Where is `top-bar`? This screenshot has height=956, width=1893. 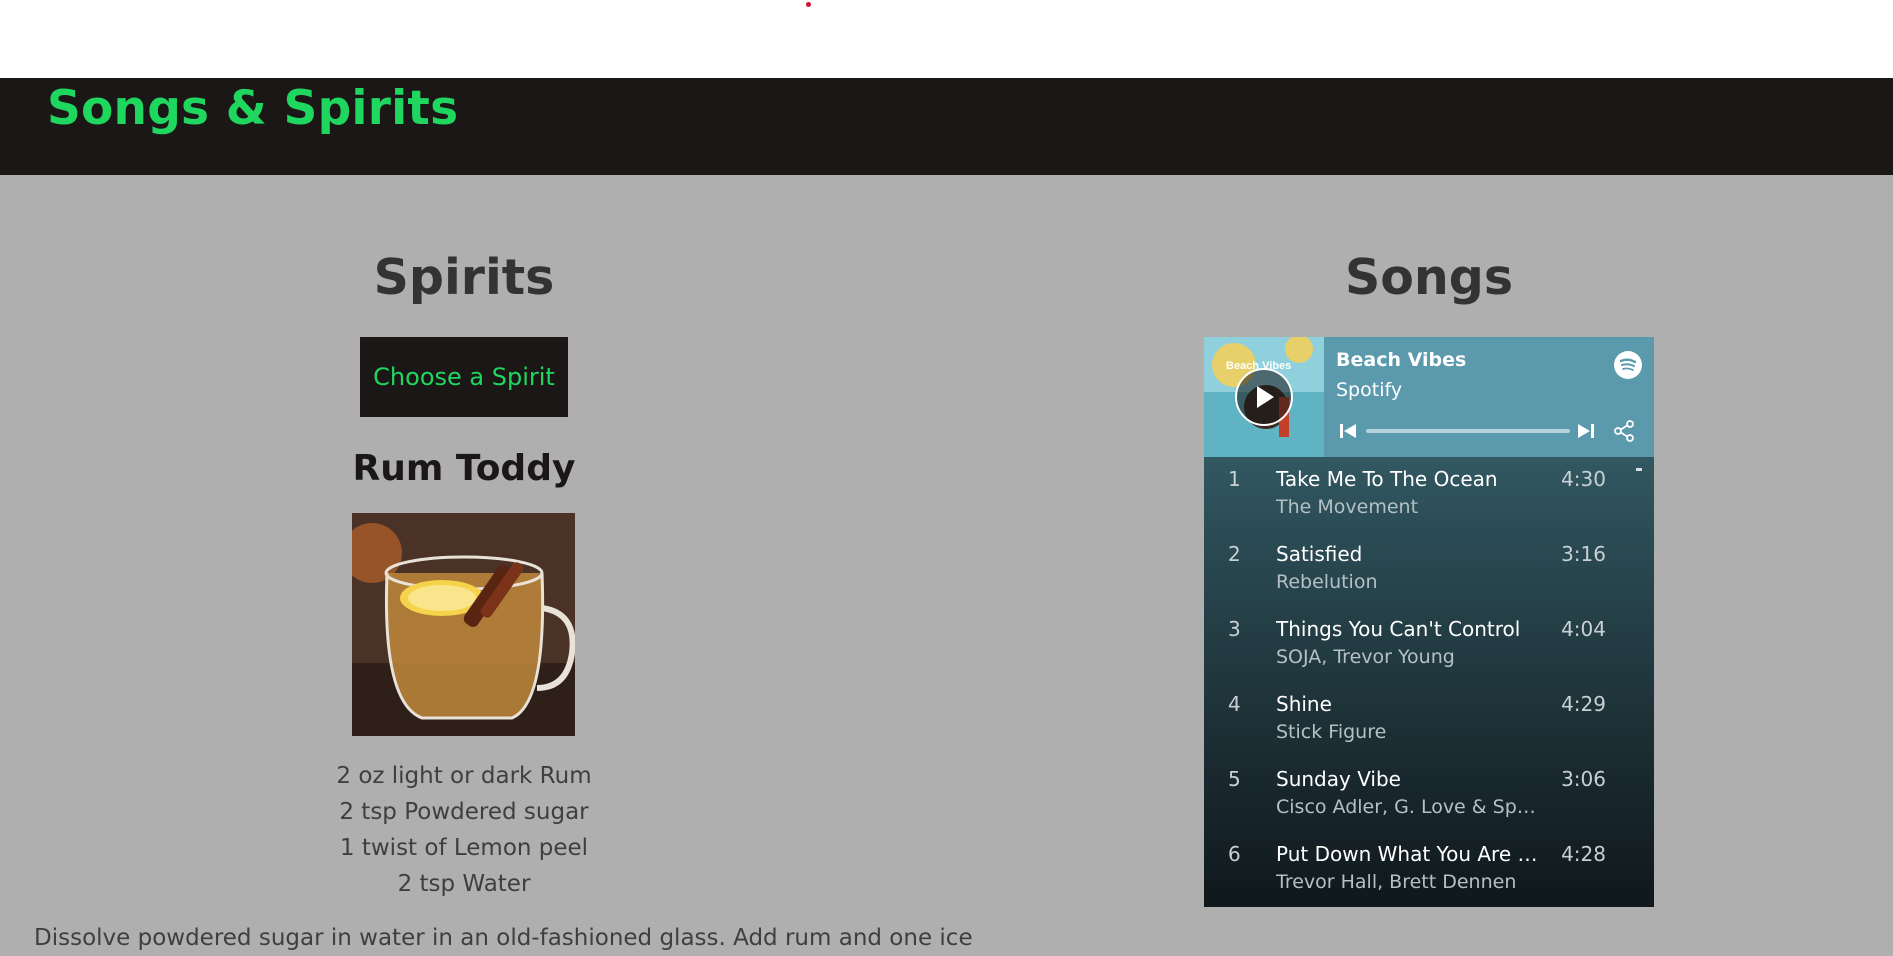
top-bar is located at coordinates (946, 39).